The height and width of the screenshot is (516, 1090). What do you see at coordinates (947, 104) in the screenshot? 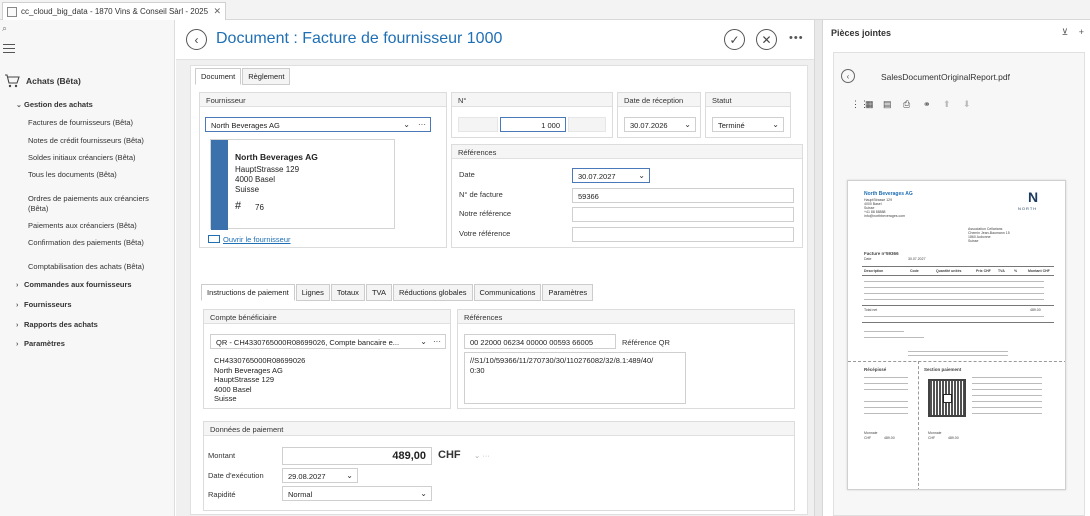
I see `page-up-icon: ⬆` at bounding box center [947, 104].